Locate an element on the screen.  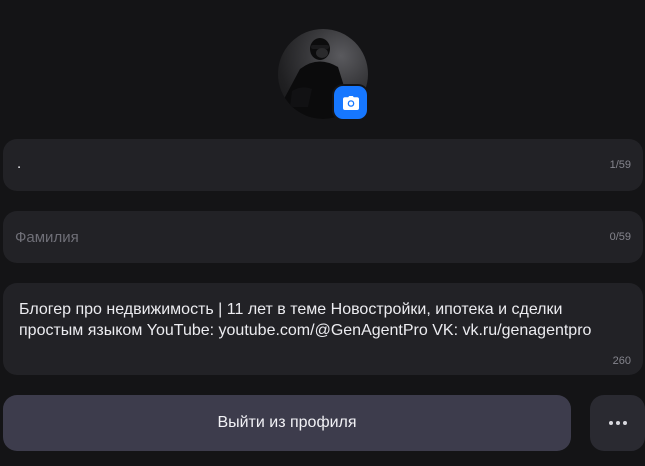
first-name-field: . 1/59 is located at coordinates (323, 165).